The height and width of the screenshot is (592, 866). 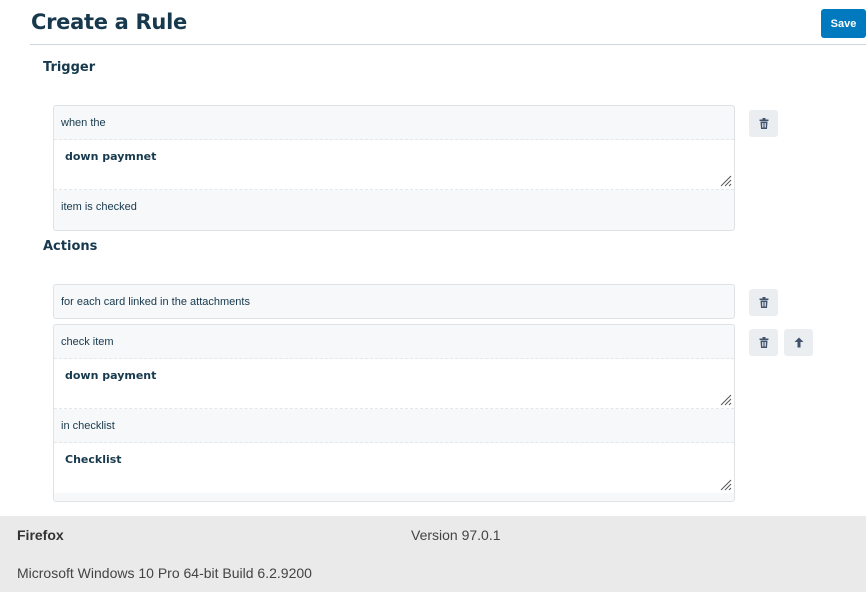 I want to click on browser-name: Firefox, so click(x=40, y=535).